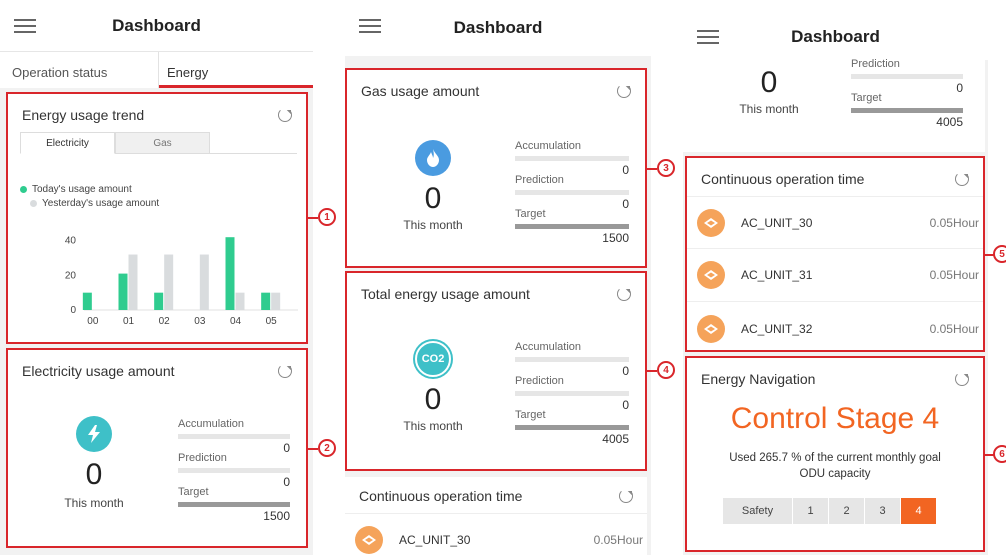 The width and height of the screenshot is (1006, 555). I want to click on chart-tab-bar: Electricity Gas, so click(158, 143).